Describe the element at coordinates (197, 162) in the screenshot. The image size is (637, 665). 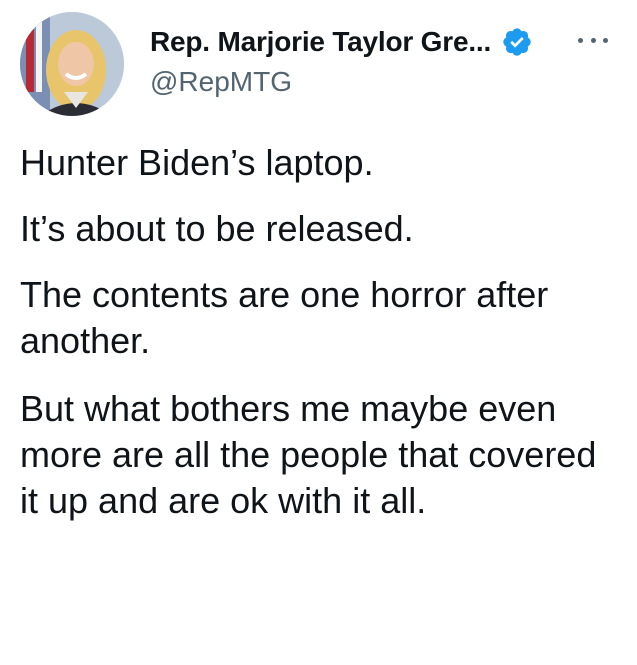
I see `tweet-paragraph: Hunter Biden’s laptop.` at that location.